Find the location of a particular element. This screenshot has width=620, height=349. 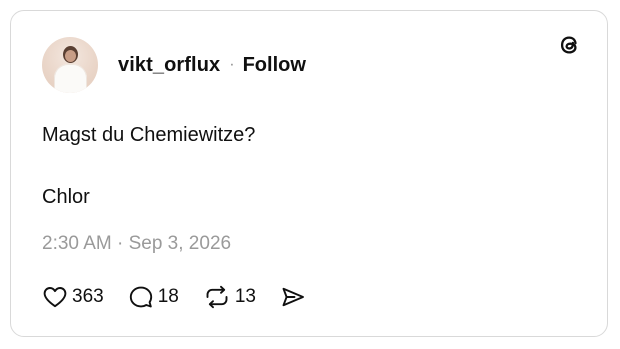

threads-logo-icon is located at coordinates (569, 45).